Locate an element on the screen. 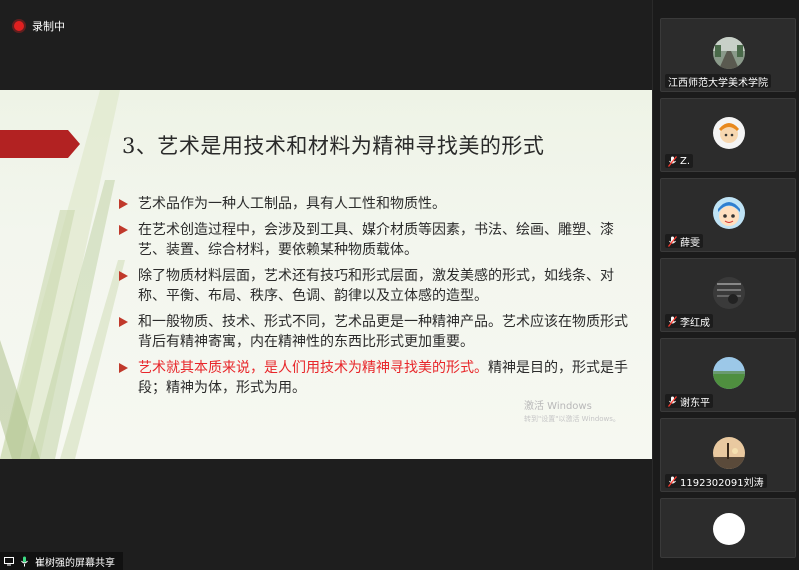 Image resolution: width=799 pixels, height=570 pixels. participant-name: 江西师范大学美术学院 is located at coordinates (718, 83).